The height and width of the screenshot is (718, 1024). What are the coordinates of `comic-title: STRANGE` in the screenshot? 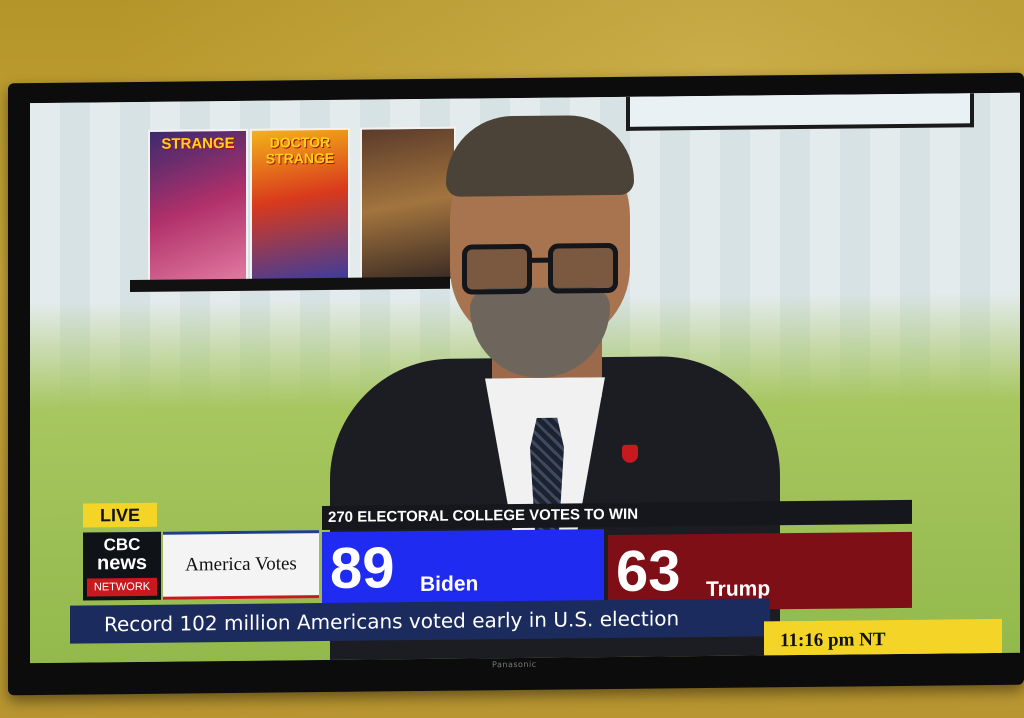 It's located at (198, 143).